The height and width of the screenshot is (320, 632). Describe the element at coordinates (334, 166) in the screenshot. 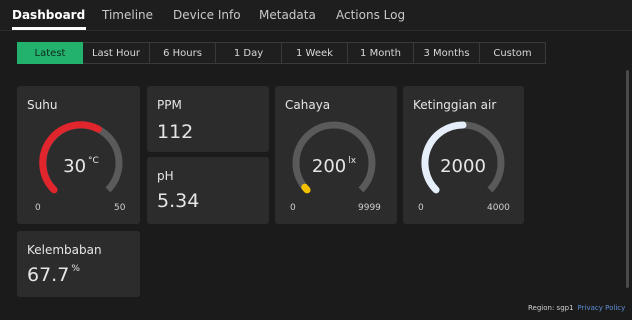

I see `cahaya-value: 200 lx` at that location.